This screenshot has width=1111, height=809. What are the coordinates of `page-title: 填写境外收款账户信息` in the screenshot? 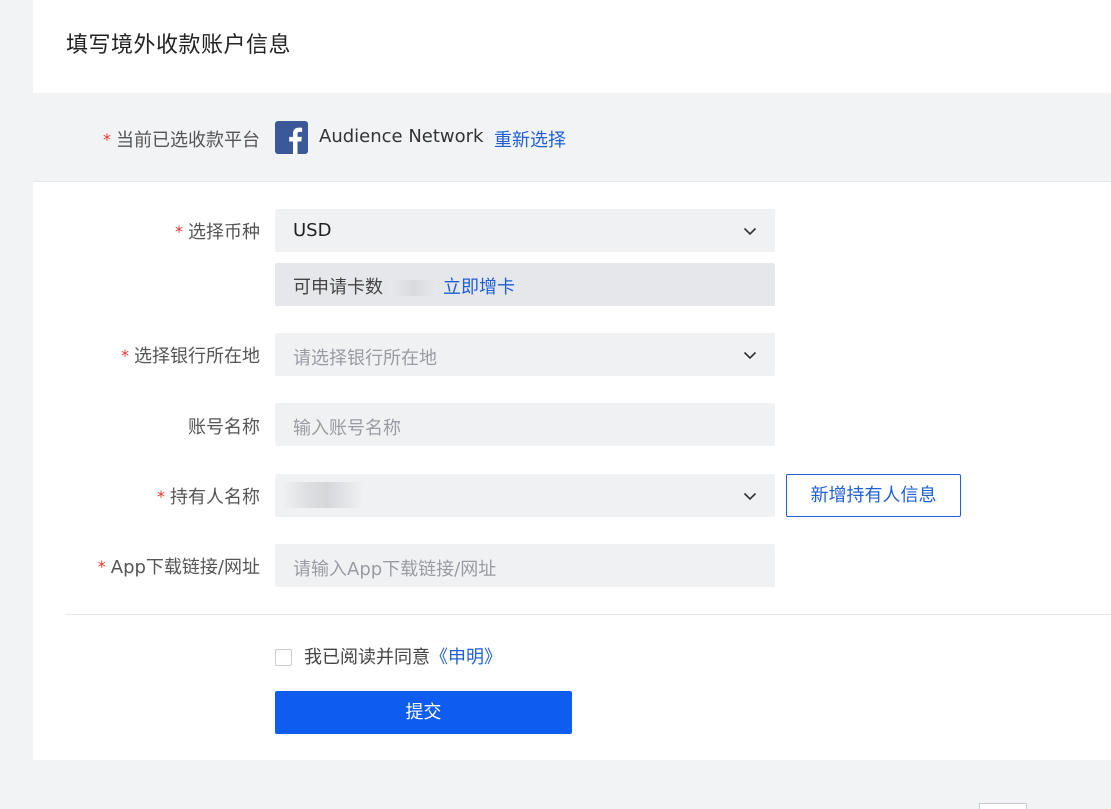 It's located at (179, 45).